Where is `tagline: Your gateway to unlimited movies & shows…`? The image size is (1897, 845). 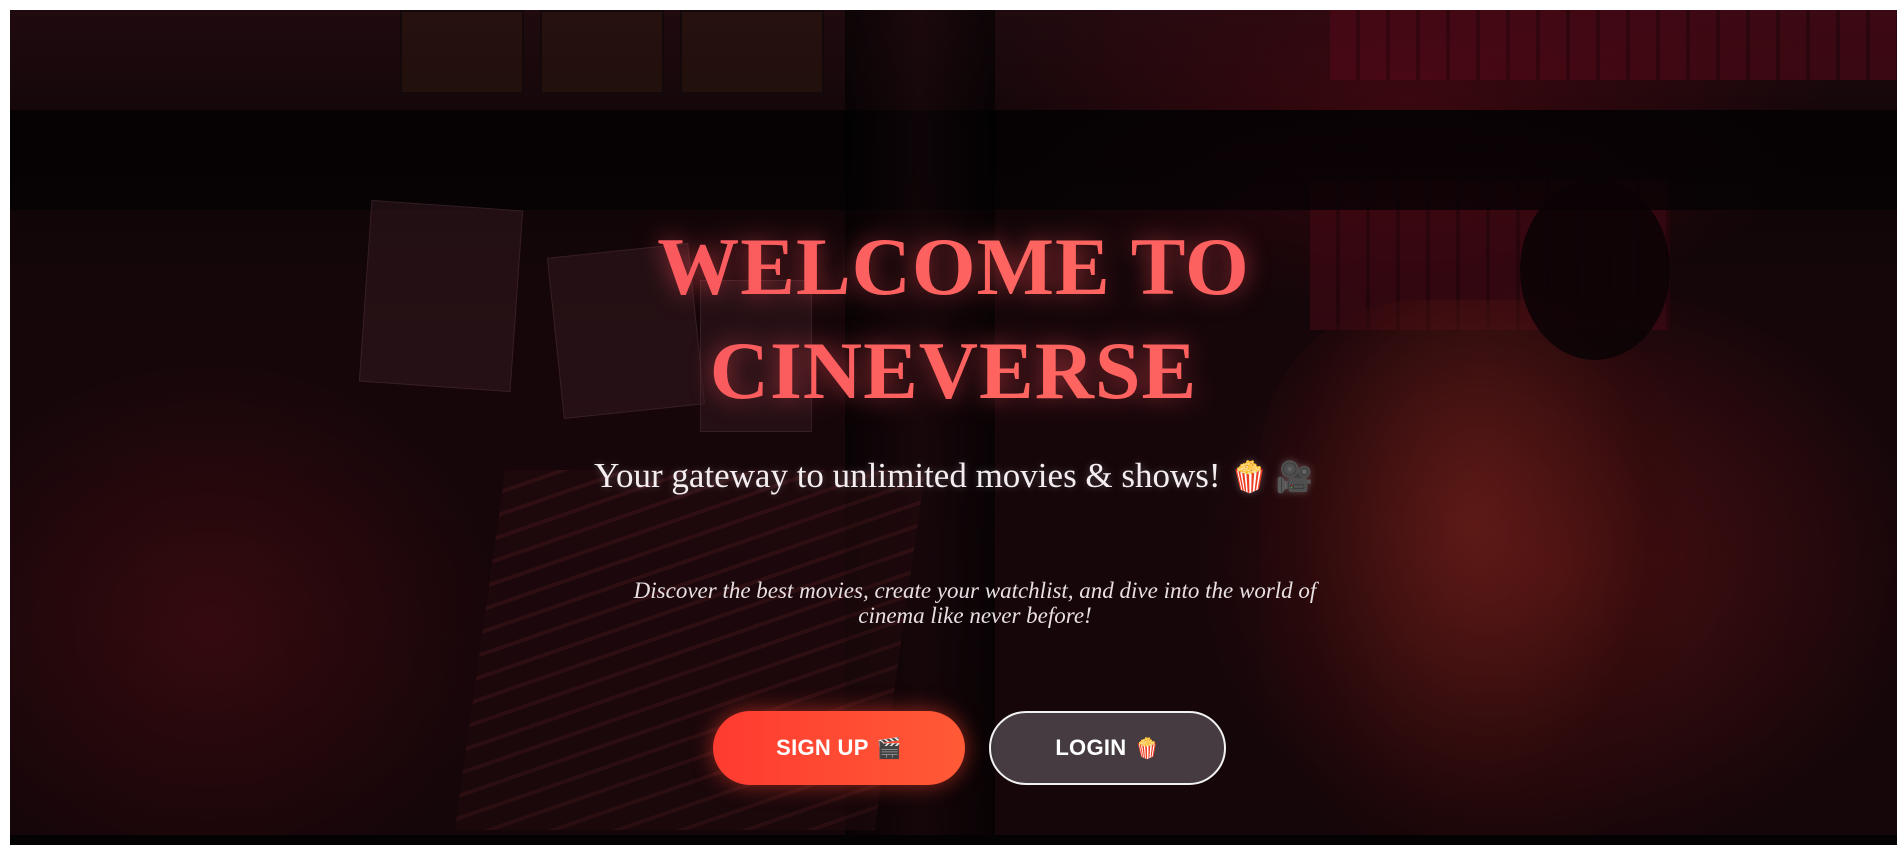 tagline: Your gateway to unlimited movies & shows… is located at coordinates (953, 477).